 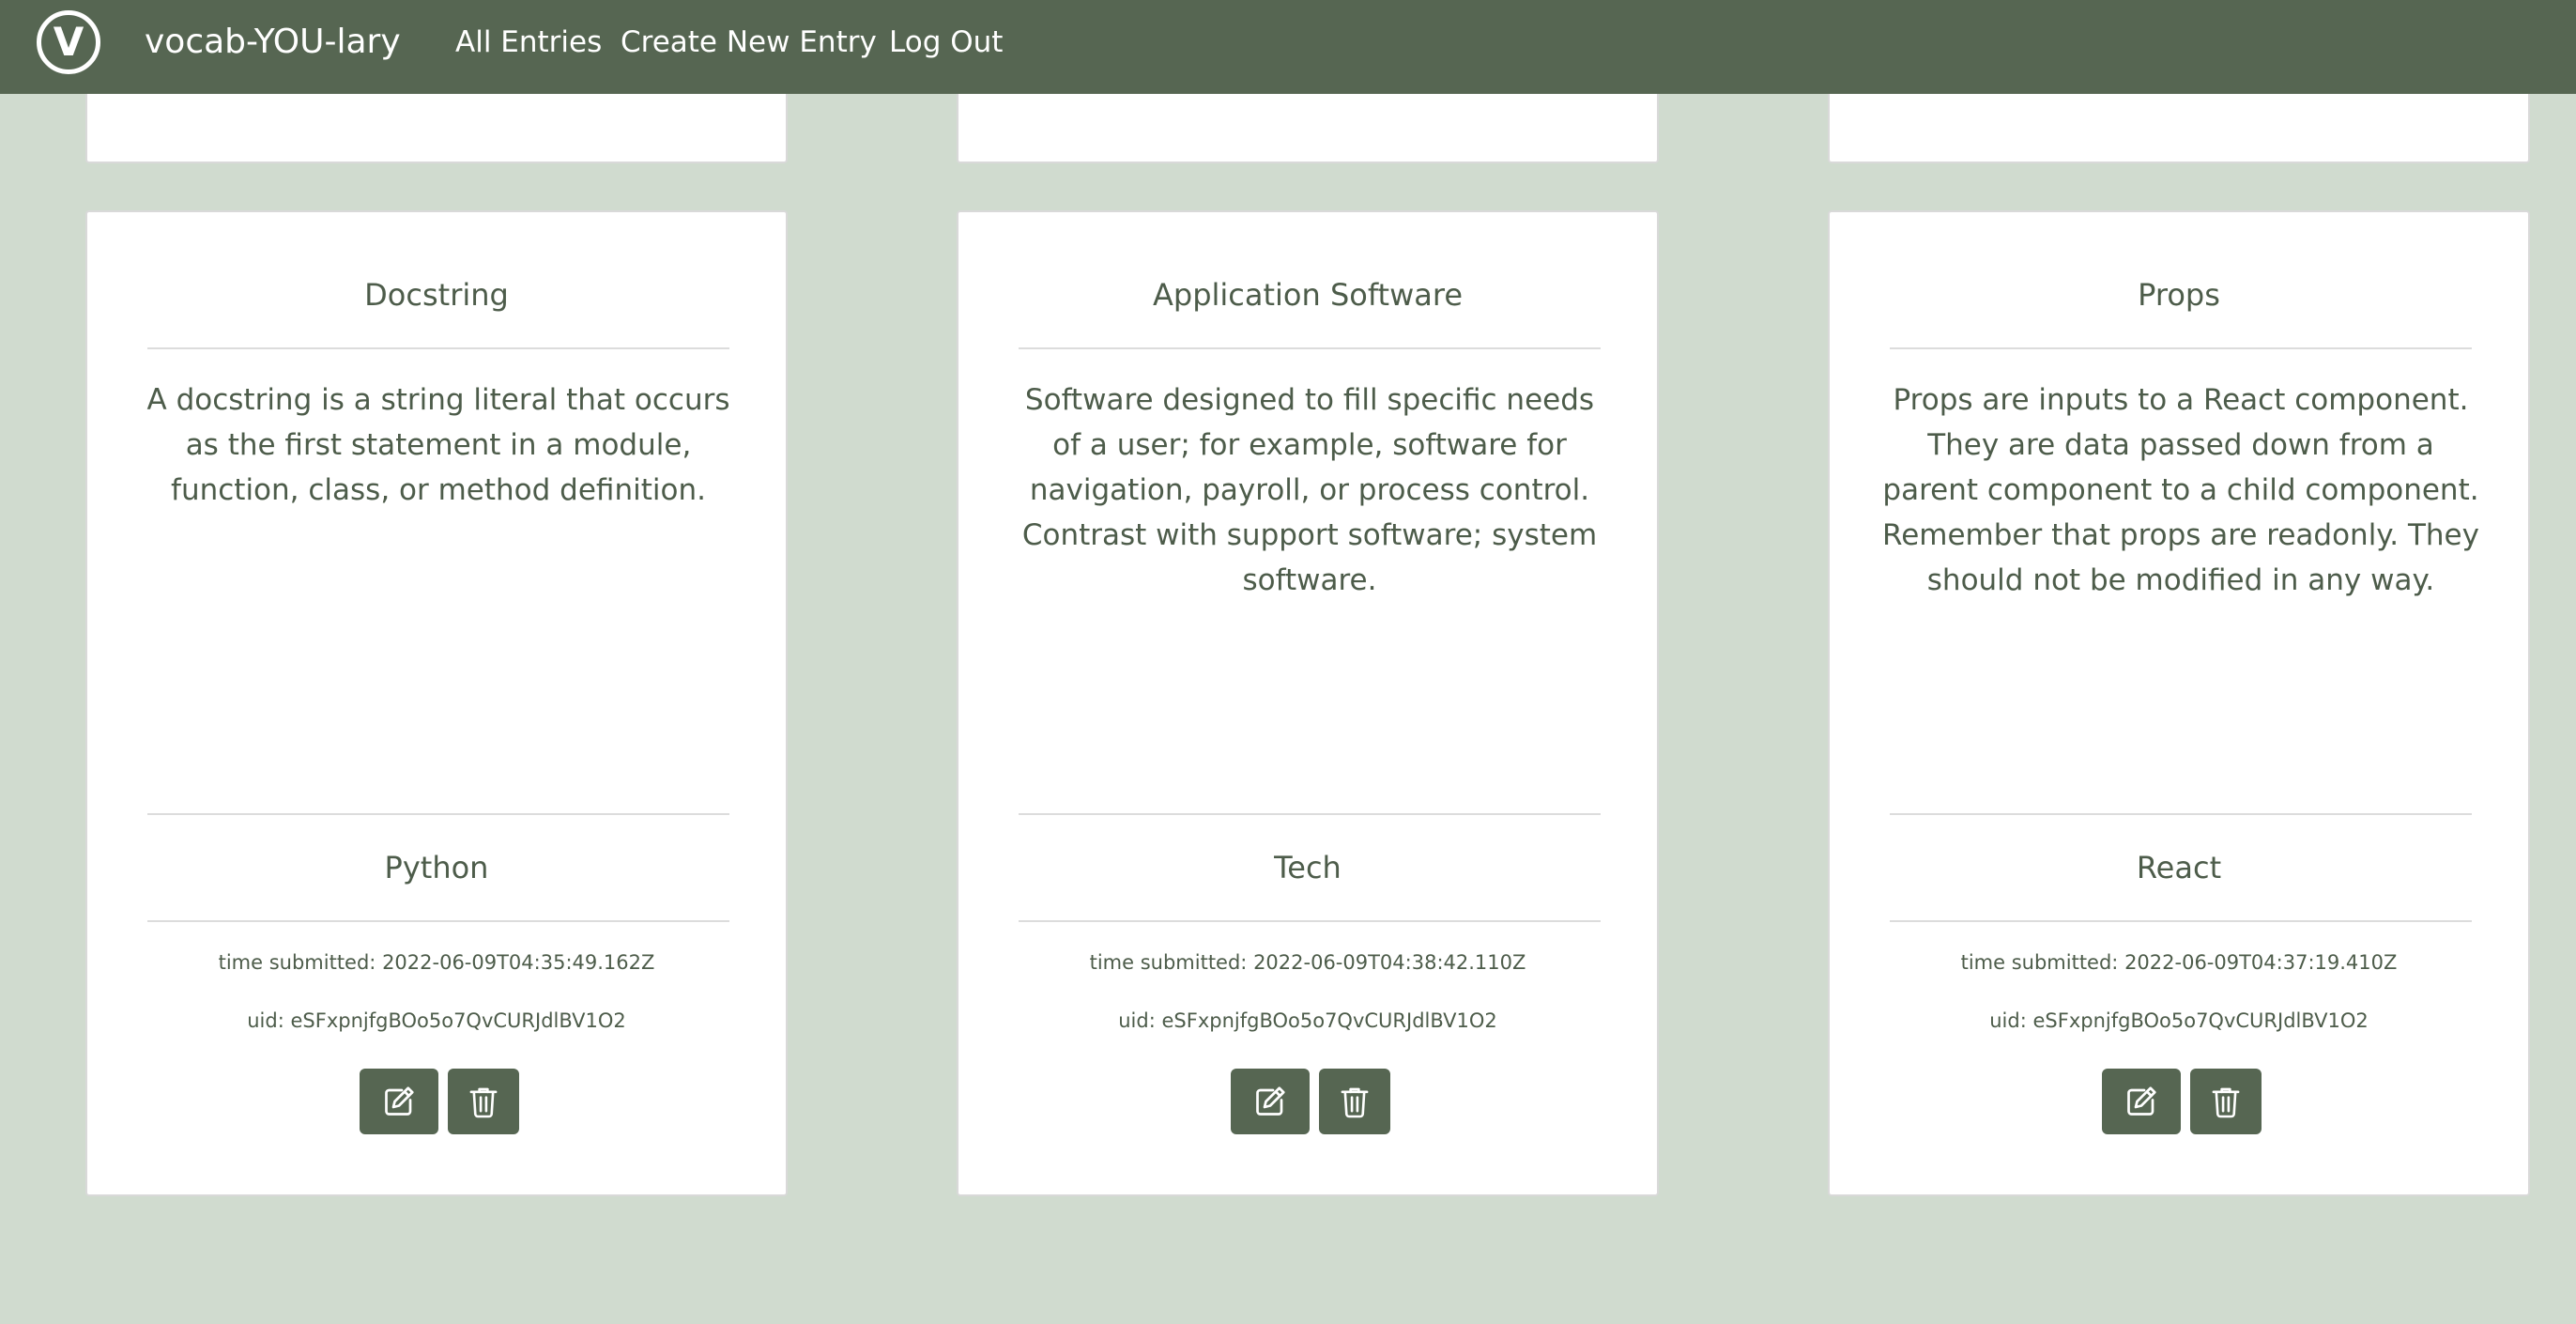 I want to click on time-value: 2022-06-09T04:35:49.162Z, so click(x=518, y=963).